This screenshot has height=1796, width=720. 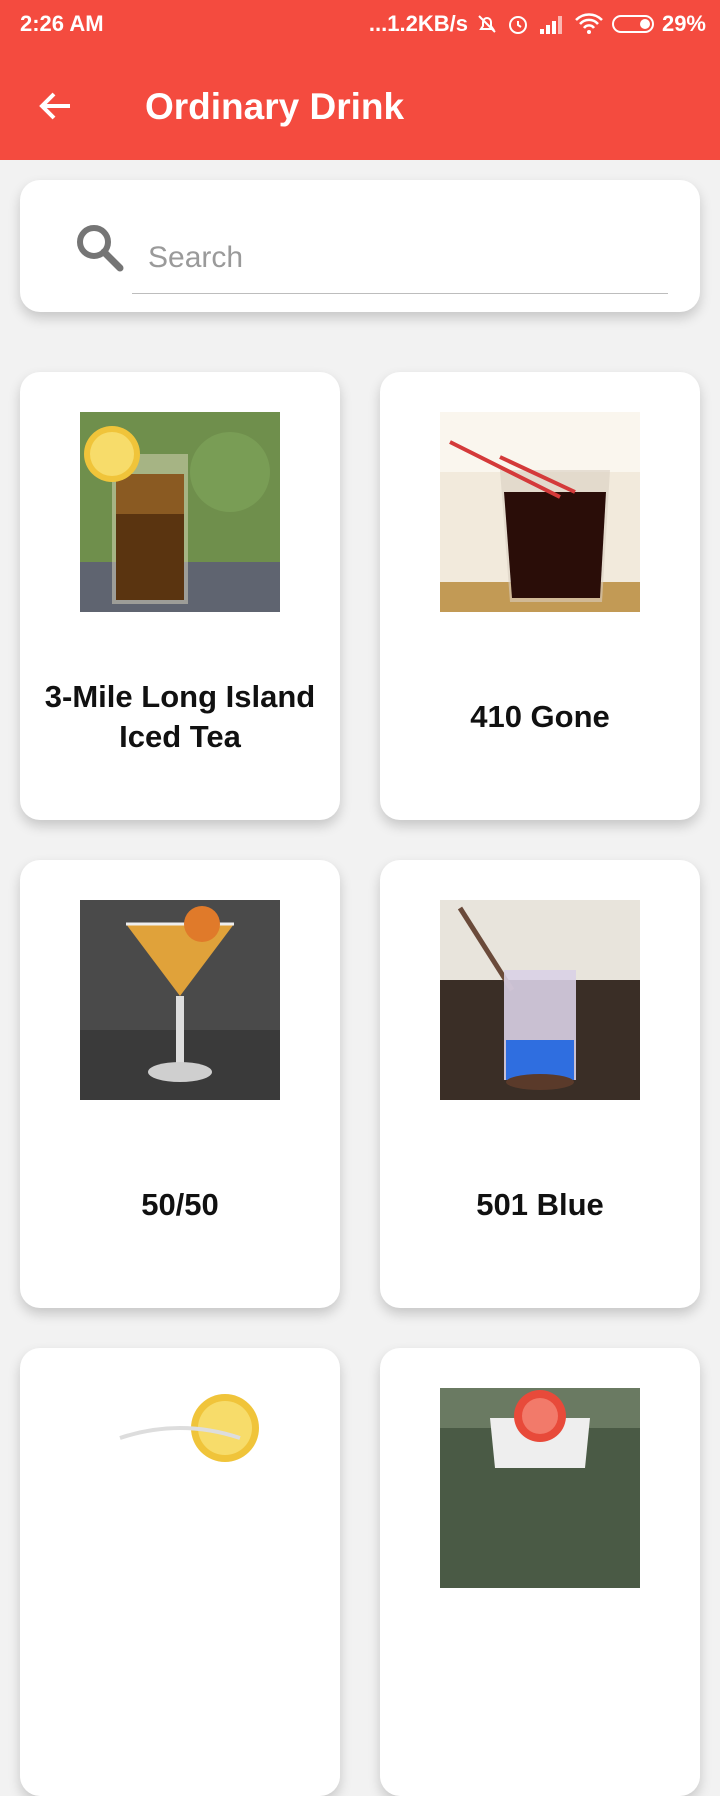 I want to click on battery-icon, so click(x=632, y=24).